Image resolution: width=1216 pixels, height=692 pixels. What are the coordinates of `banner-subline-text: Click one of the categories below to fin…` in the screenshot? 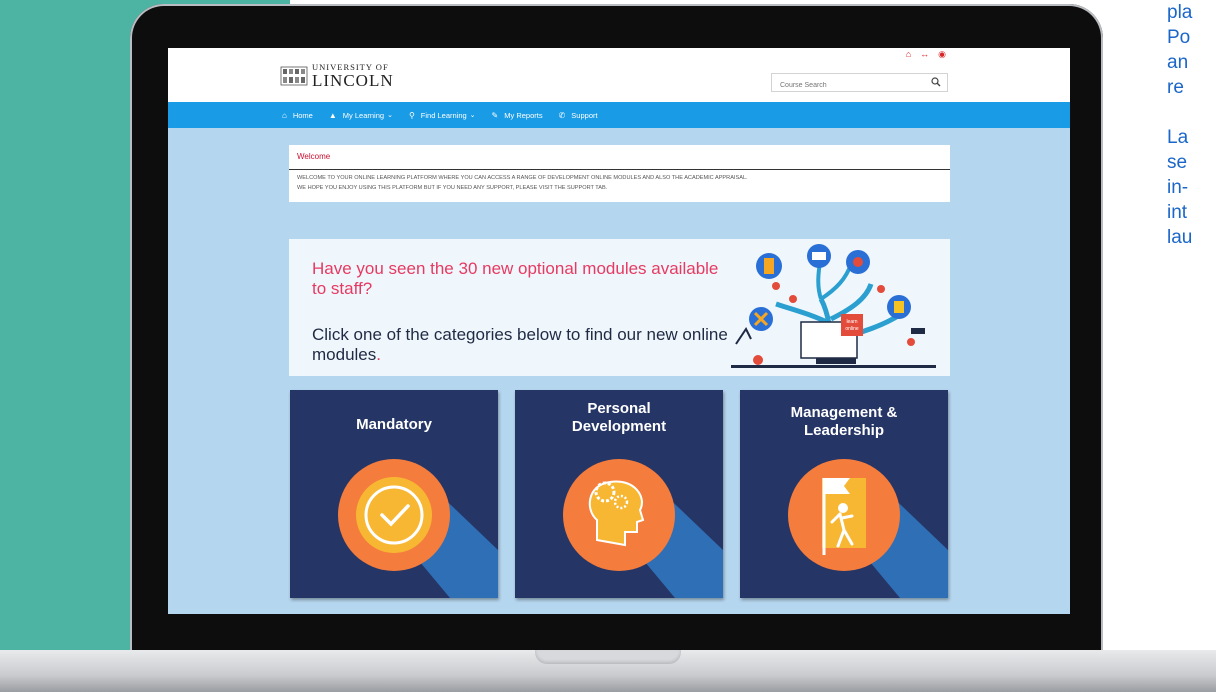 It's located at (520, 344).